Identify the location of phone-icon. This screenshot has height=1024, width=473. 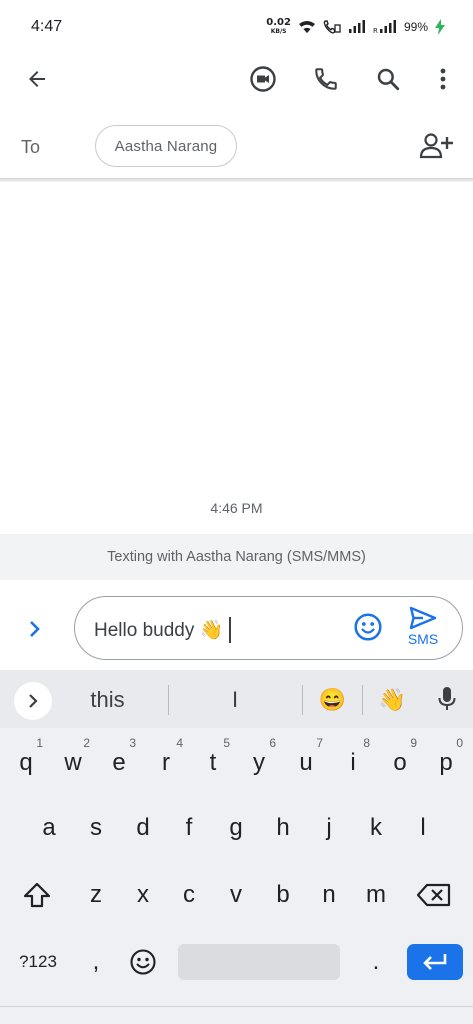
(326, 79).